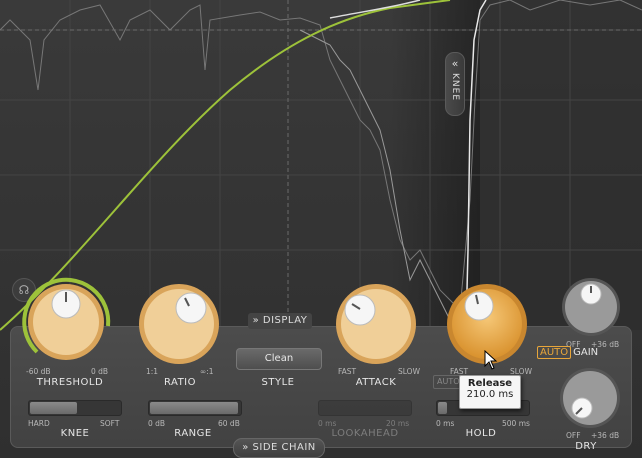 The width and height of the screenshot is (642, 458). Describe the element at coordinates (445, 423) in the screenshot. I see `hold-min: 0 ms` at that location.